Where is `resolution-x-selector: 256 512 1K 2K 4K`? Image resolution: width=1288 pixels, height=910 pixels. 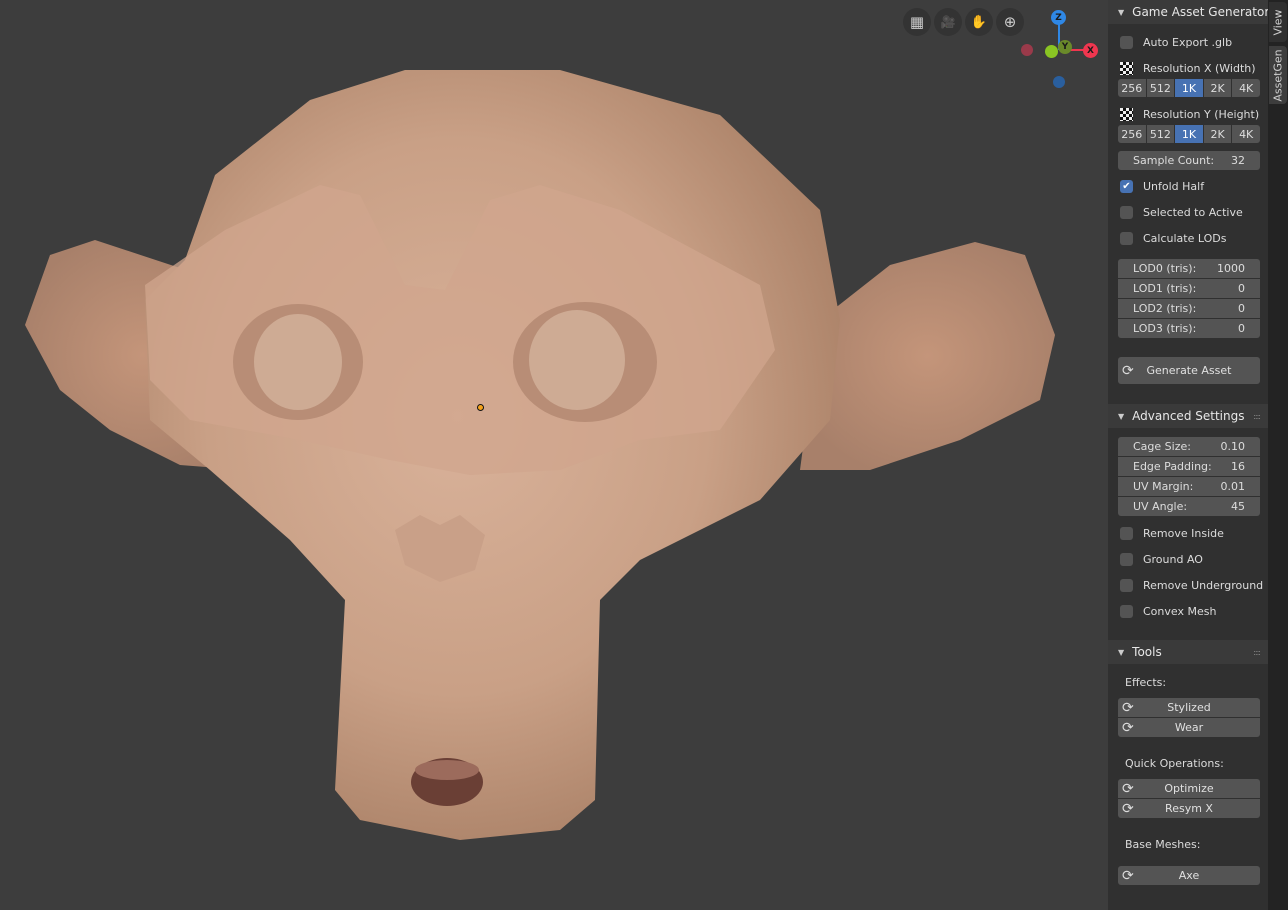
resolution-x-selector: 256 512 1K 2K 4K is located at coordinates (1189, 88).